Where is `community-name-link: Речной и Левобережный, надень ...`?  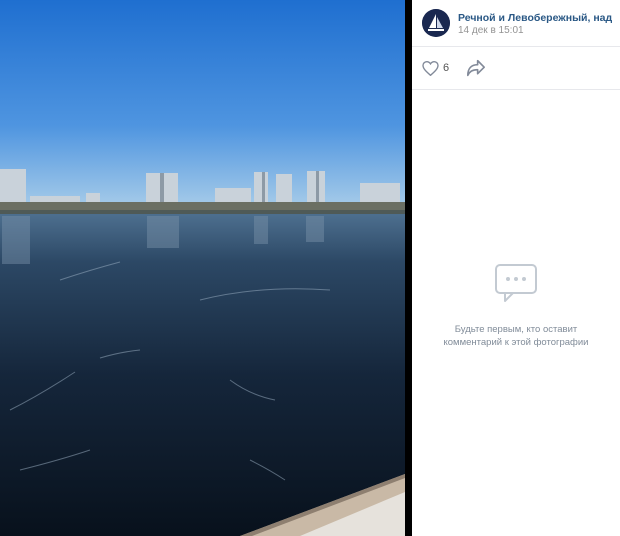
community-name-link: Речной и Левобережный, надень ... is located at coordinates (535, 18).